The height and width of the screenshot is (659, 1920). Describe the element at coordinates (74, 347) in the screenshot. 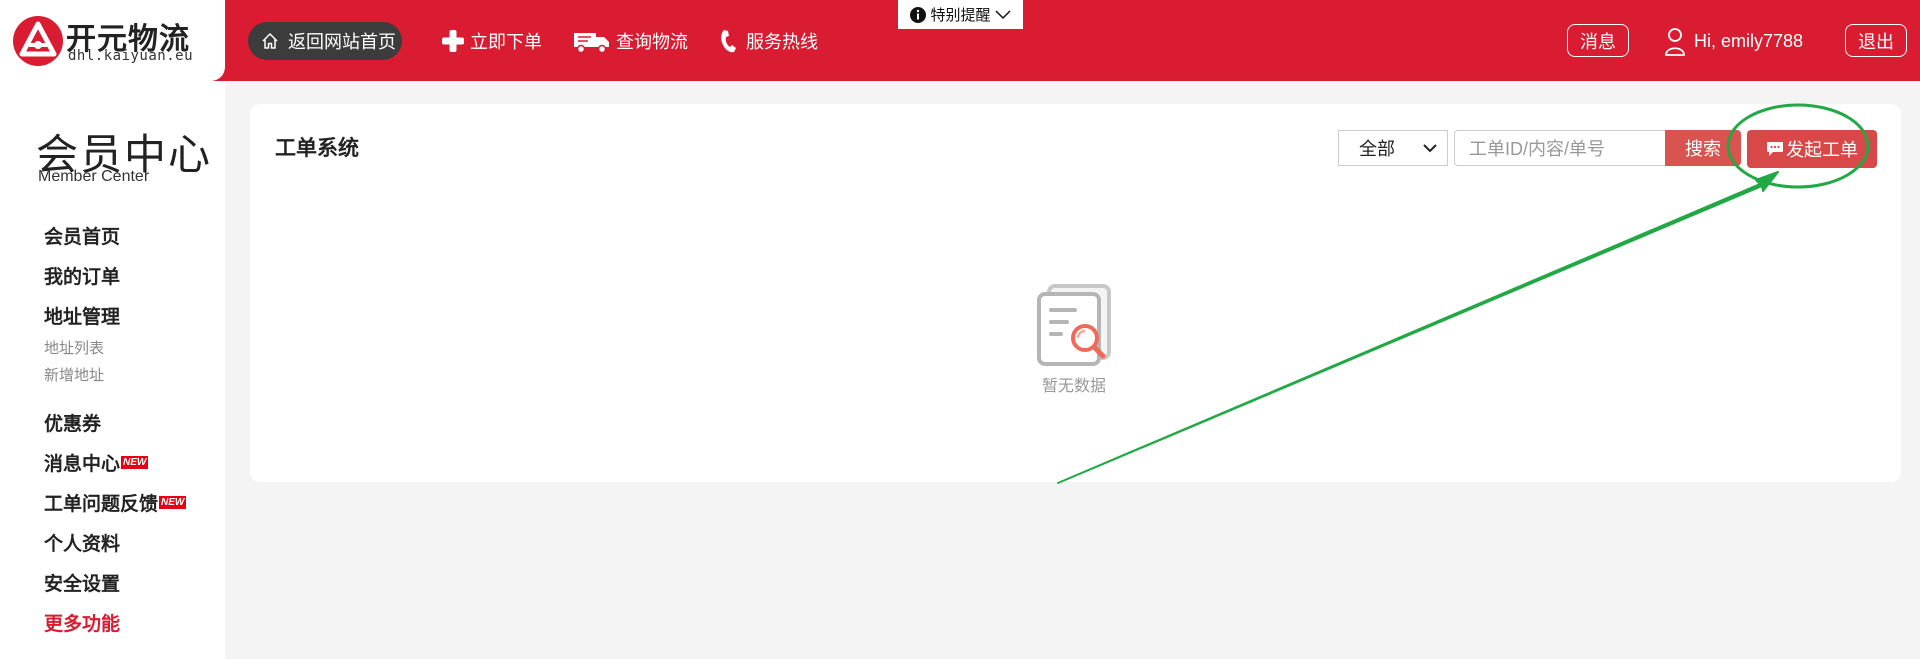

I see `sidebar-item-address-list: 地址列表` at that location.